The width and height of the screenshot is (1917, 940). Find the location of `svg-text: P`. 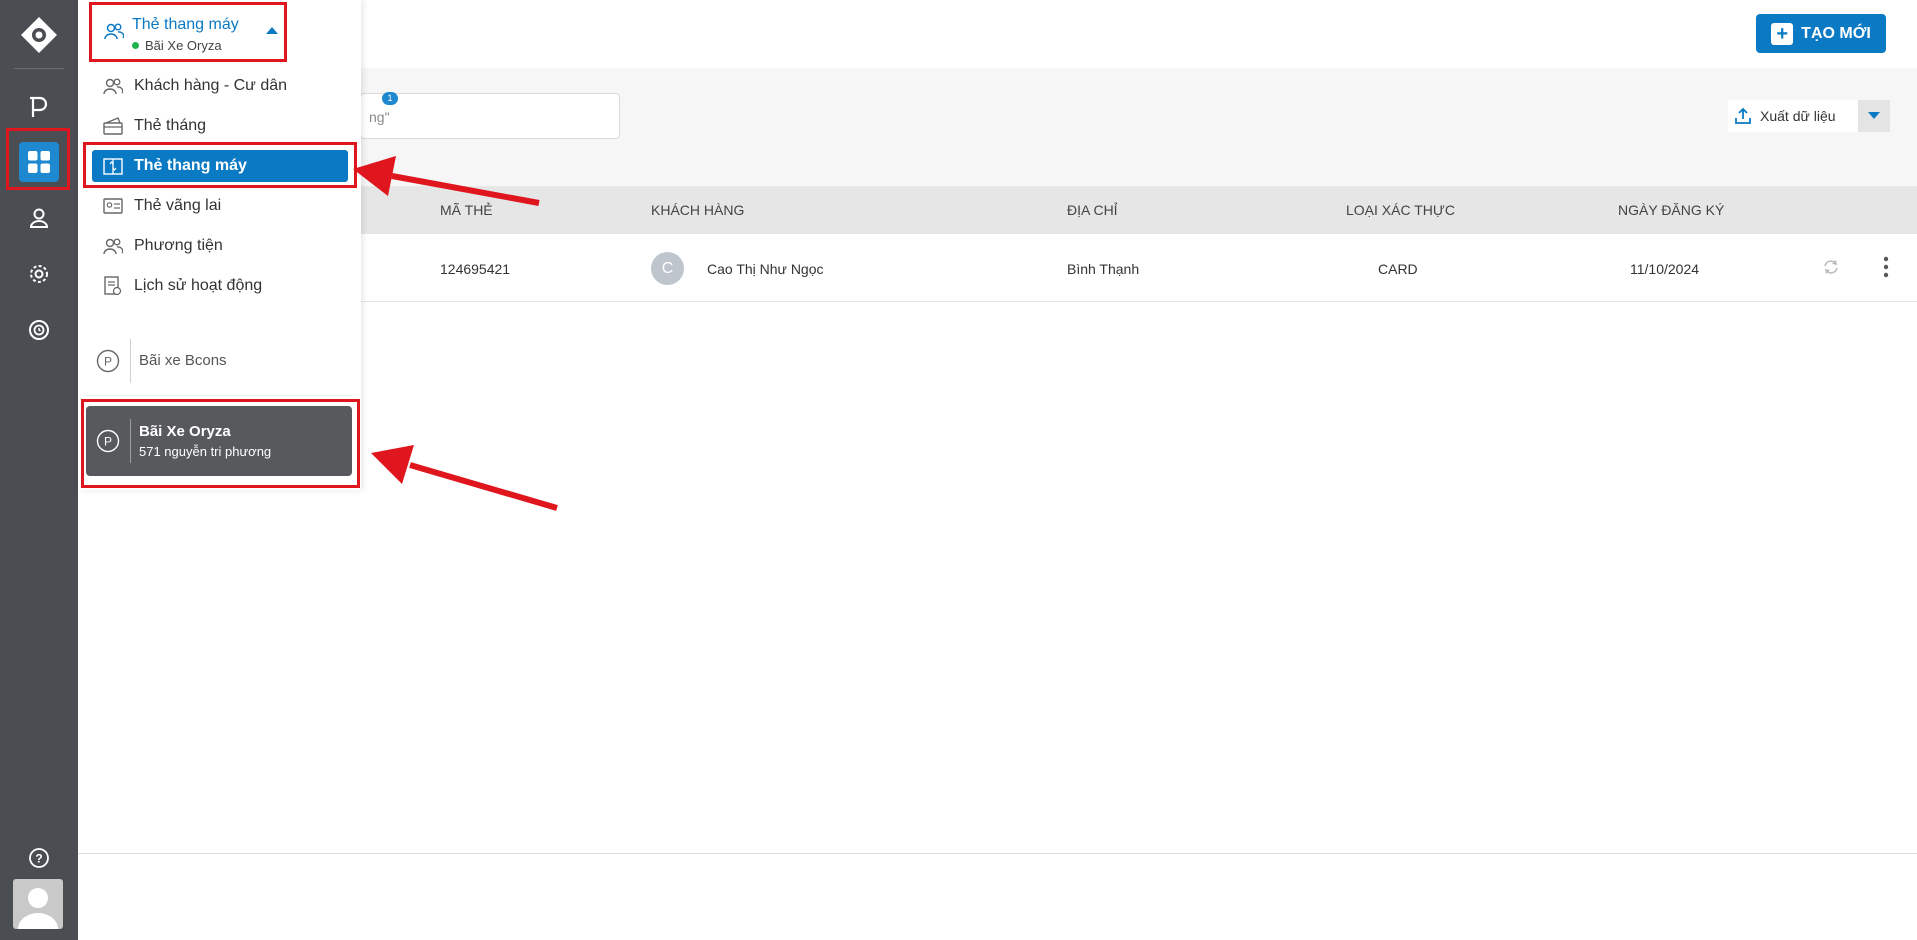

svg-text: P is located at coordinates (108, 361).